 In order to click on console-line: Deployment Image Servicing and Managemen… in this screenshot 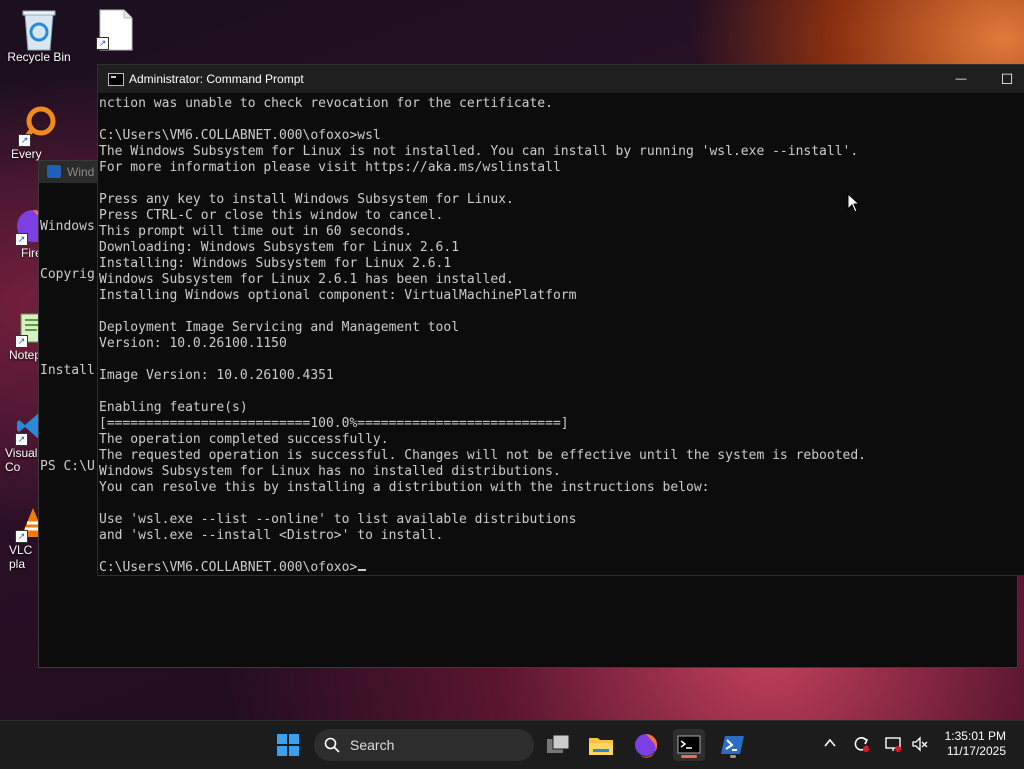, I will do `click(279, 327)`.